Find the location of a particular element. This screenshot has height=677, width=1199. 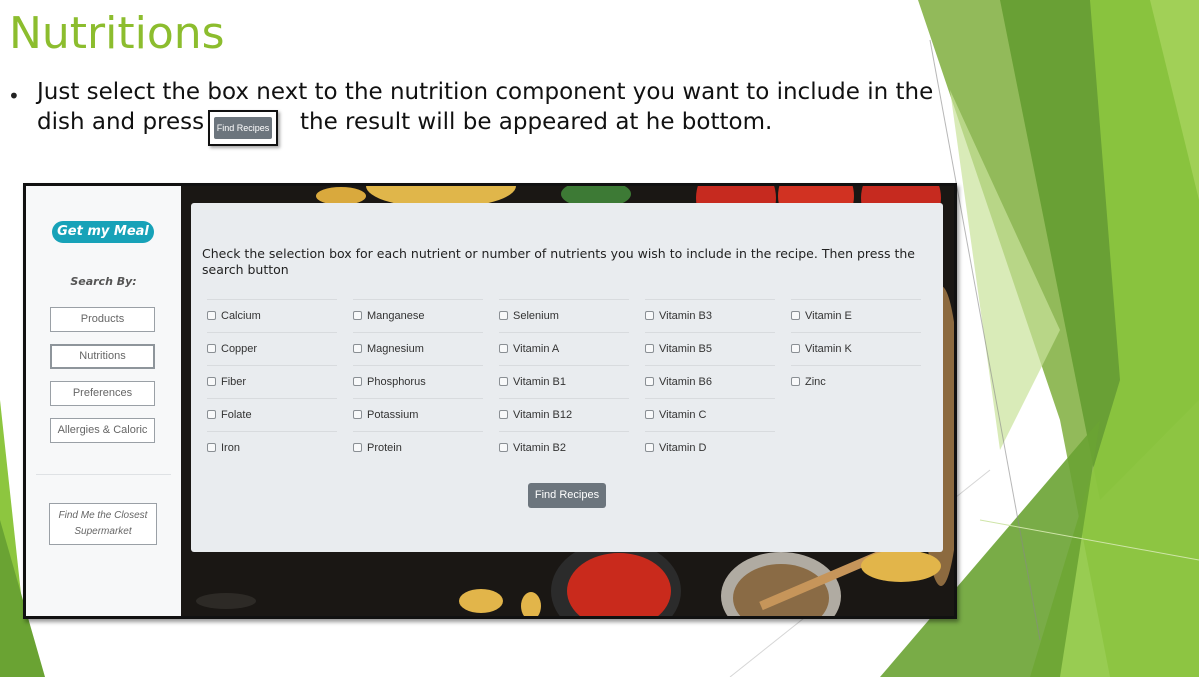

nutrient-label: Vitamin B5 is located at coordinates (685, 349).